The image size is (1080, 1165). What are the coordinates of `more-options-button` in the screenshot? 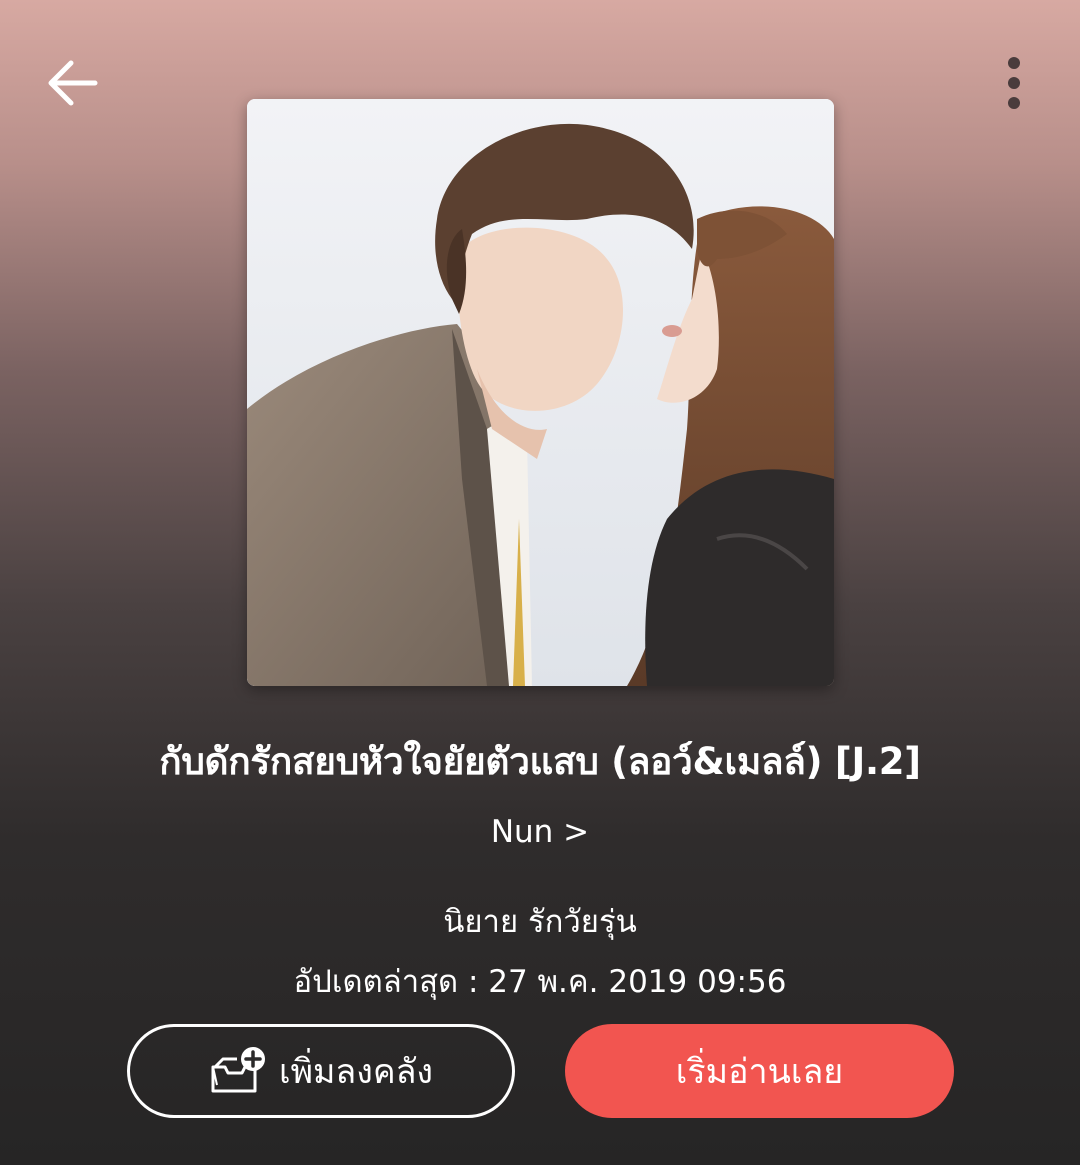 It's located at (1014, 83).